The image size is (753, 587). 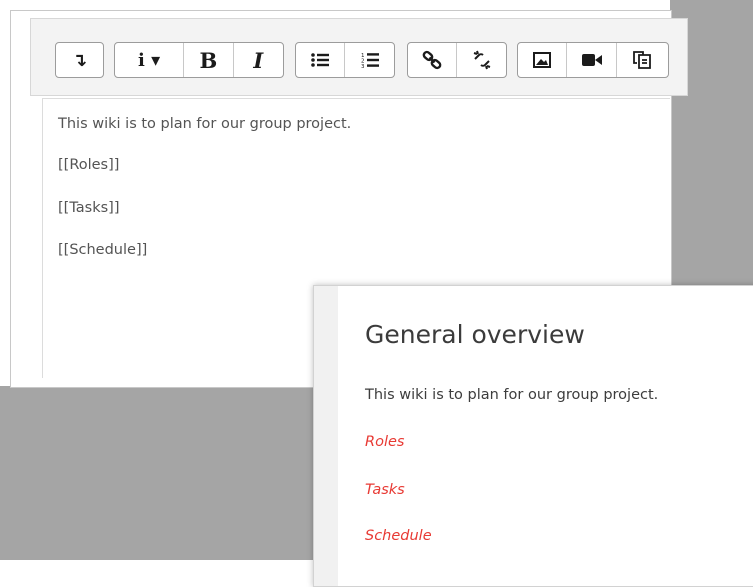 I want to click on image-icon, so click(x=542, y=60).